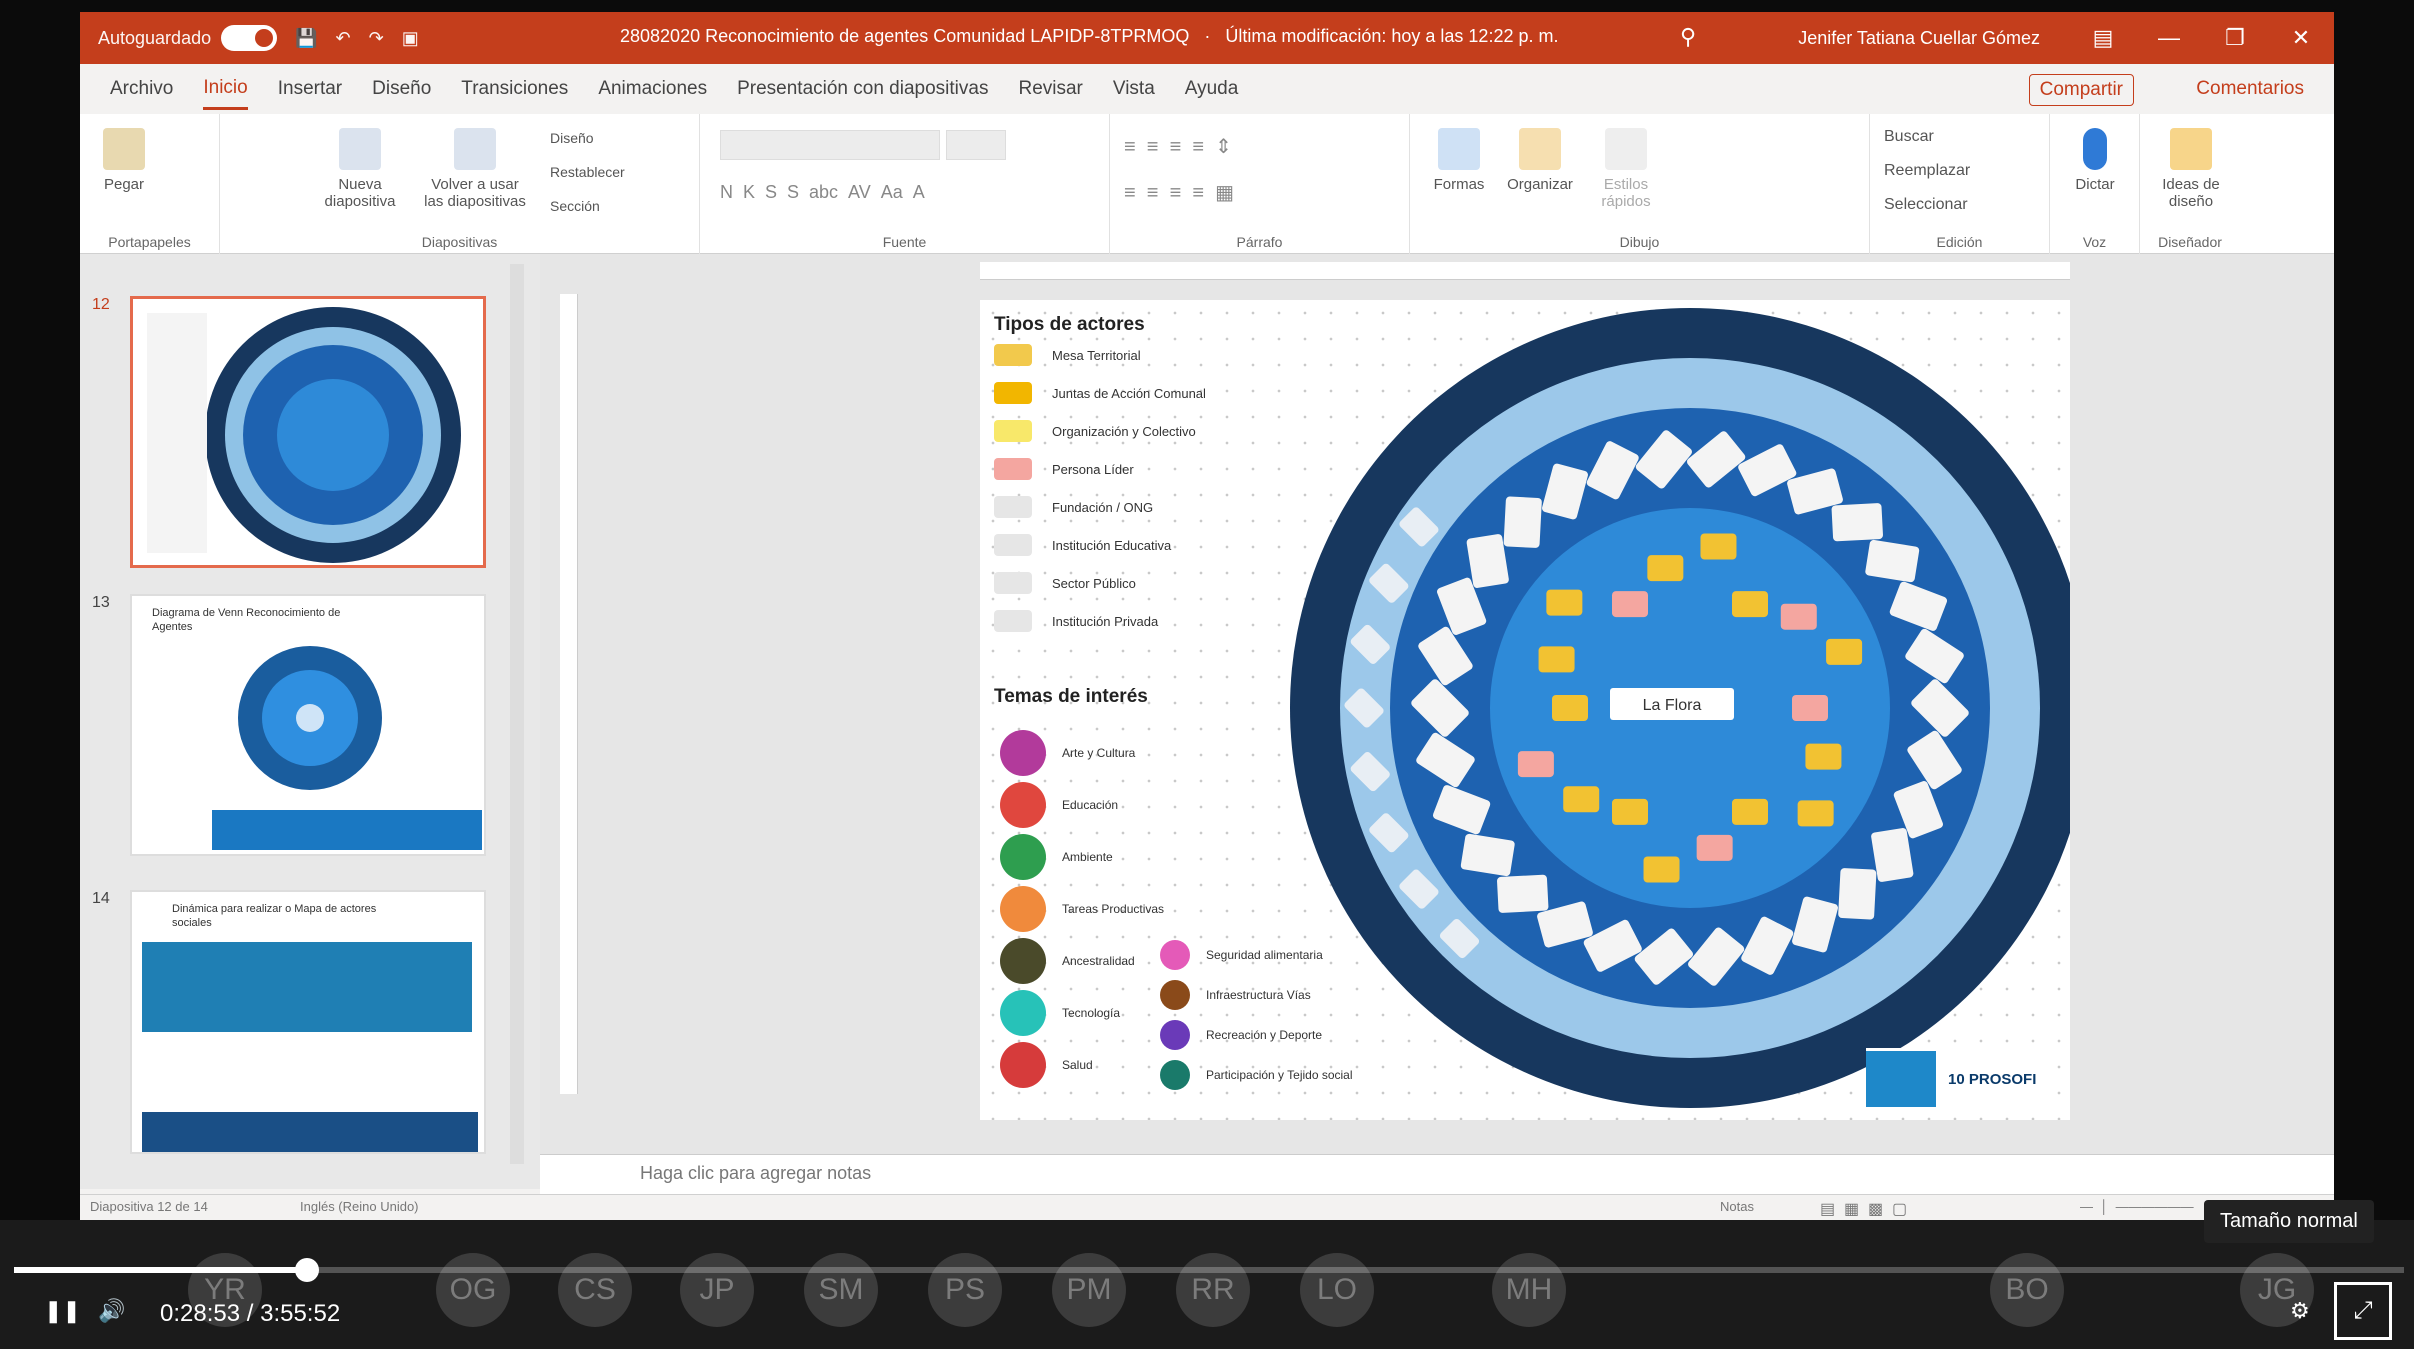  I want to click on paste-button: Pegar, so click(124, 160).